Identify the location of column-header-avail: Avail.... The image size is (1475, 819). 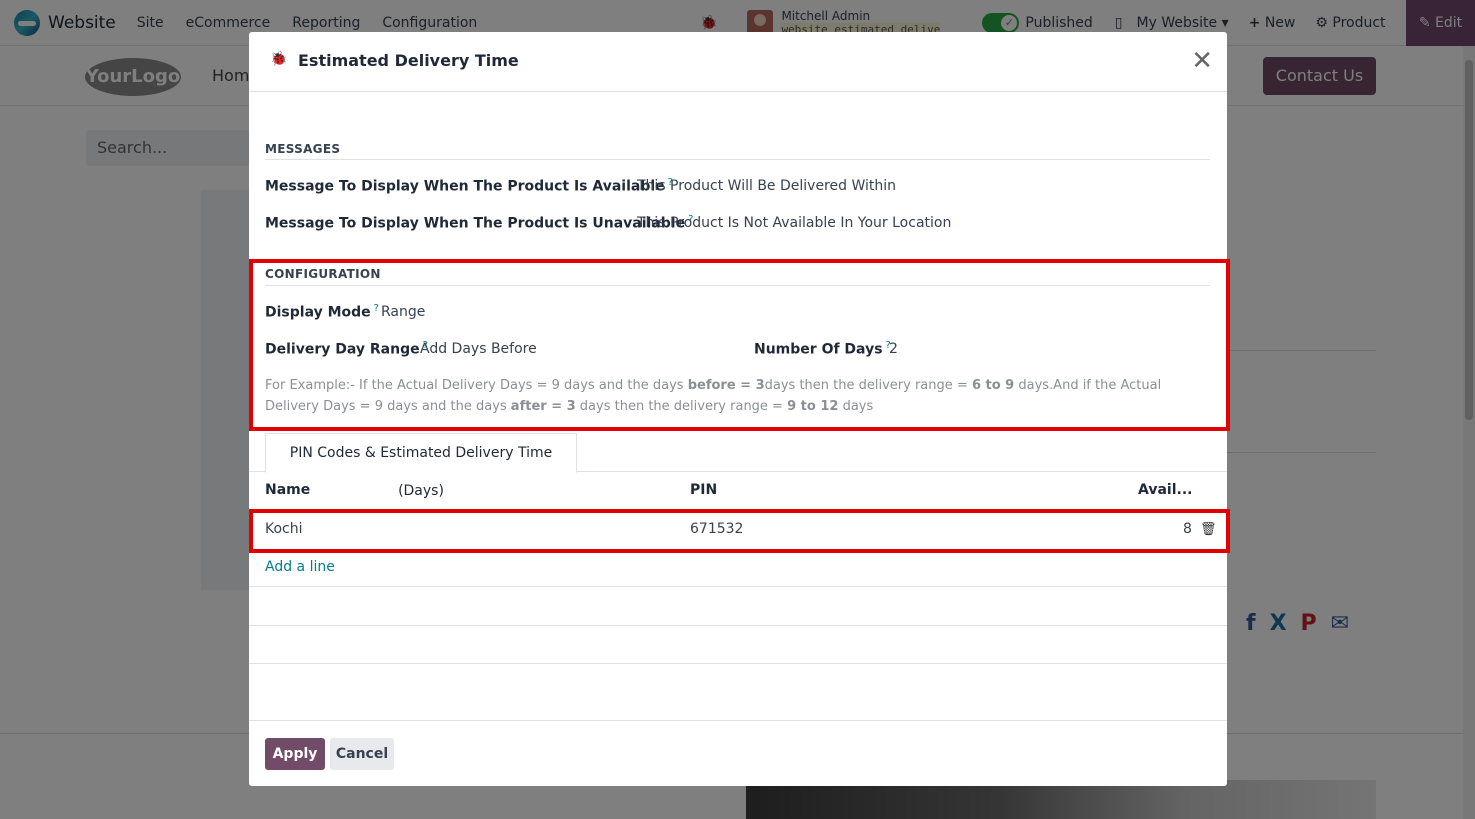
(1165, 490).